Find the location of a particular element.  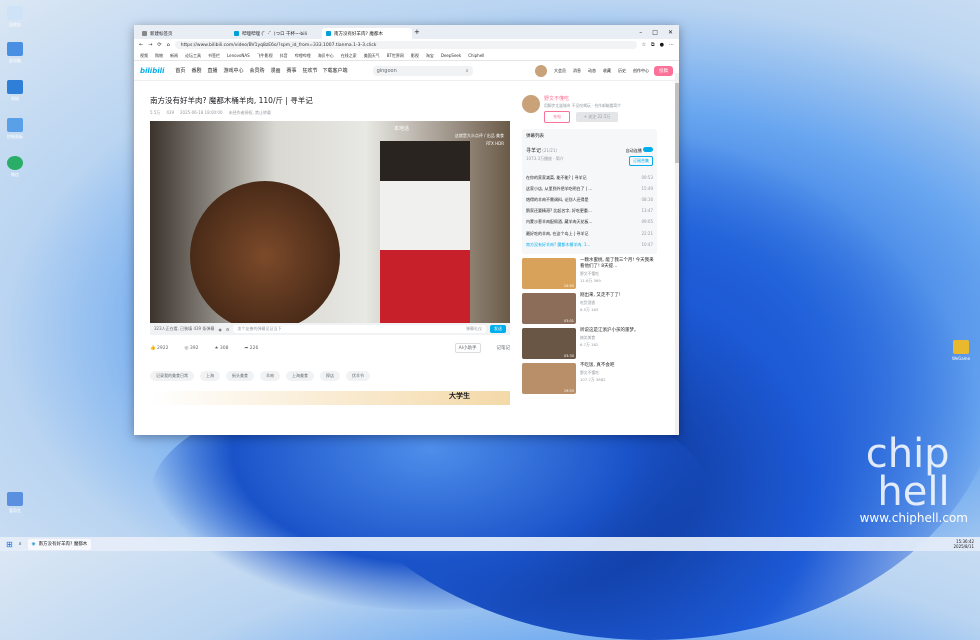

playlist-item: 南方没有好羊肉? 魔都木桶羊肉, 1... 10:47 is located at coordinates (589, 244).